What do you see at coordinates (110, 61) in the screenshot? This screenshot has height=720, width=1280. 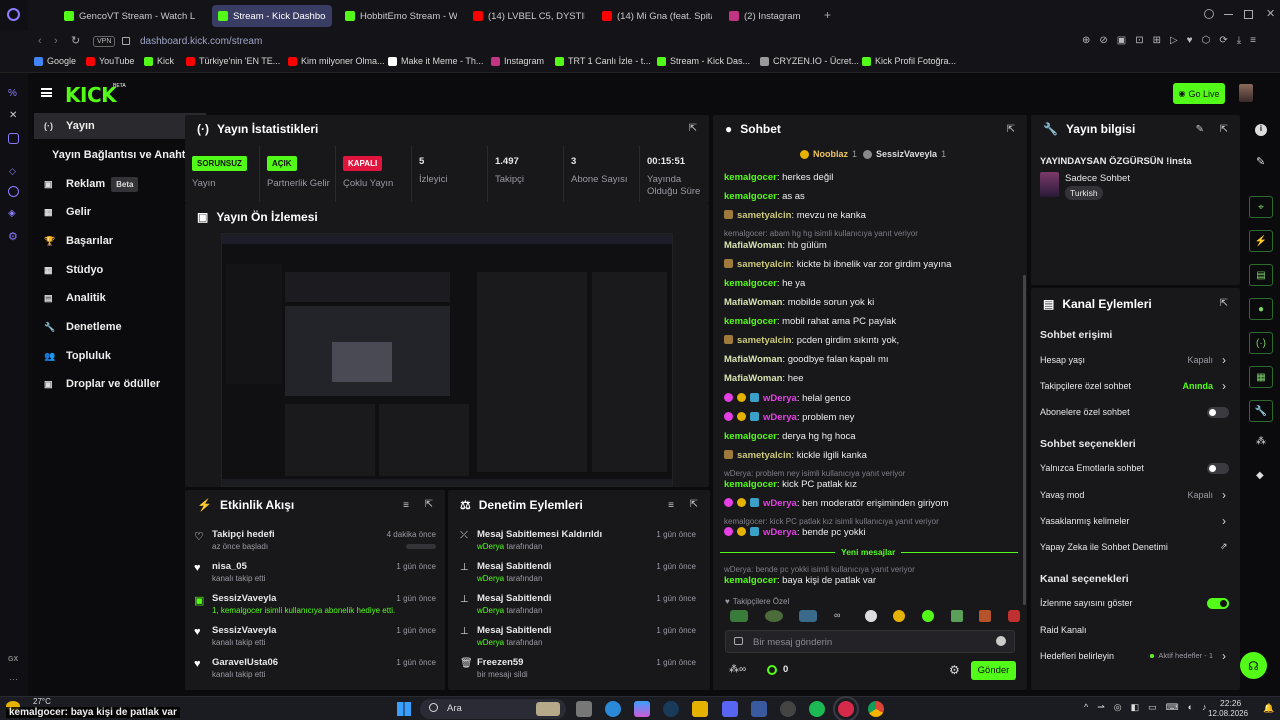 I see `bookmark-item: YouTube` at bounding box center [110, 61].